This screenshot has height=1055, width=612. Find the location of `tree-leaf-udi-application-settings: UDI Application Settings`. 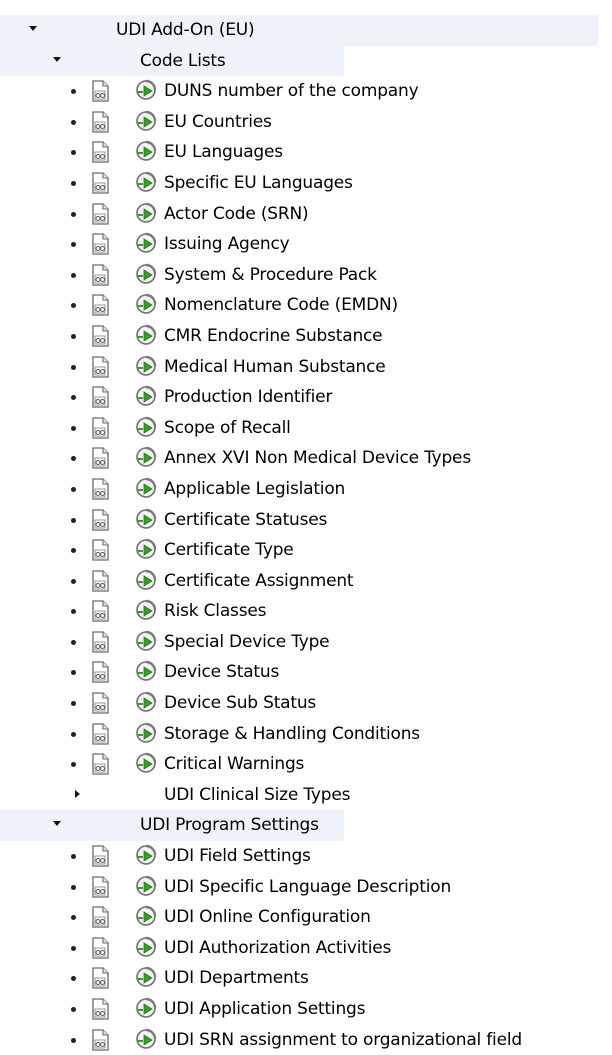

tree-leaf-udi-application-settings: UDI Application Settings is located at coordinates (306, 1009).